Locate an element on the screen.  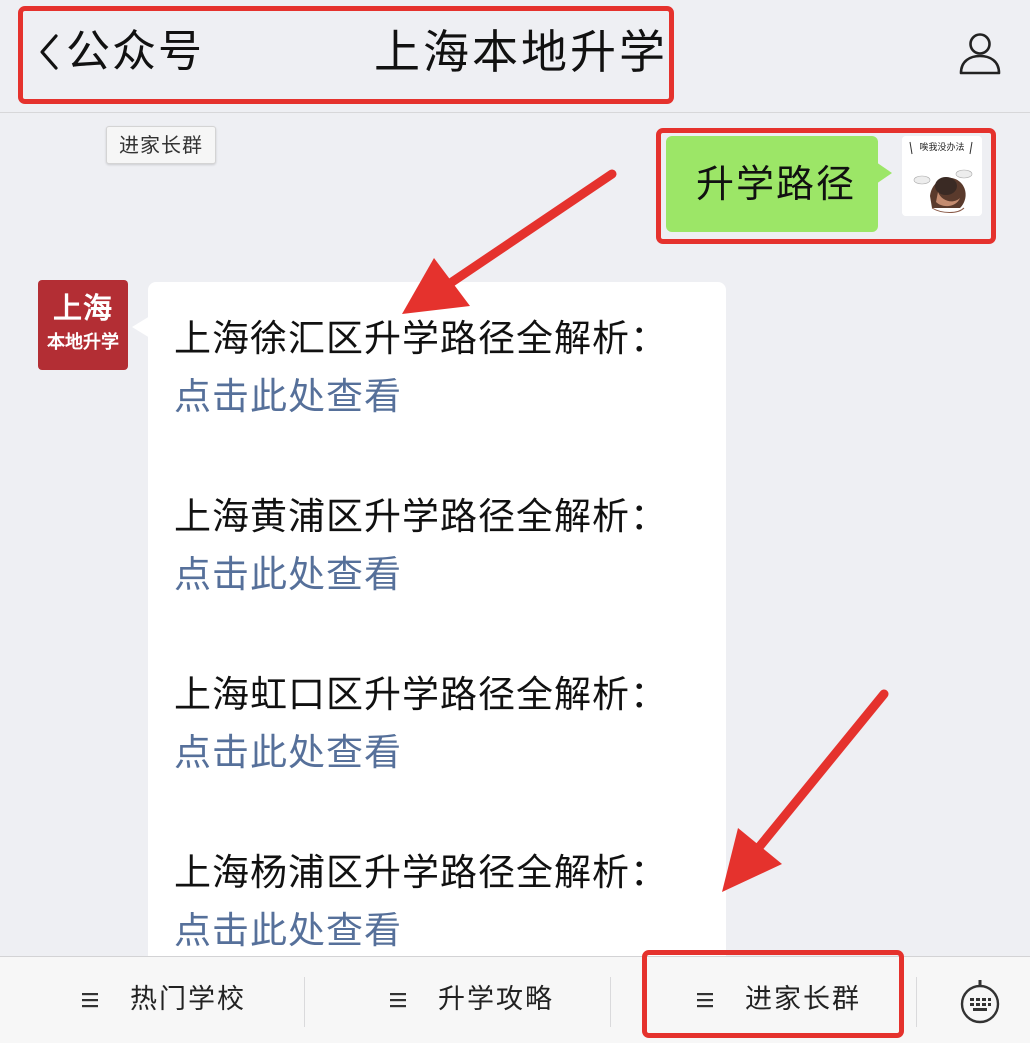
list-item: 上海徐汇区升学路径全解析： 点击此处查看 is located at coordinates (421, 368).